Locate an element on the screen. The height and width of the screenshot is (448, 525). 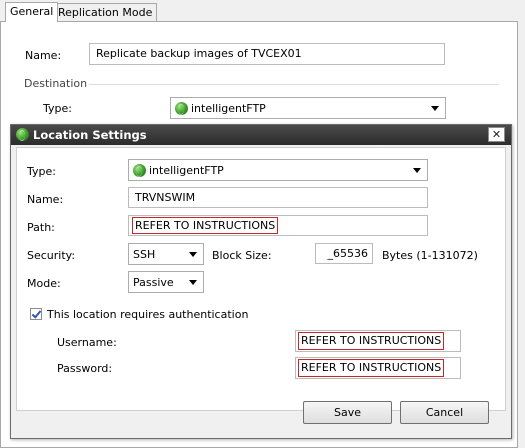
mode-label: Mode: is located at coordinates (44, 283).